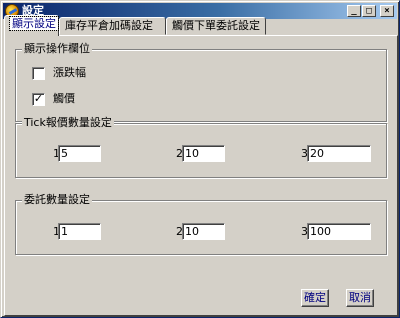  I want to click on group-legend: Tick報價數量設定, so click(68, 123).